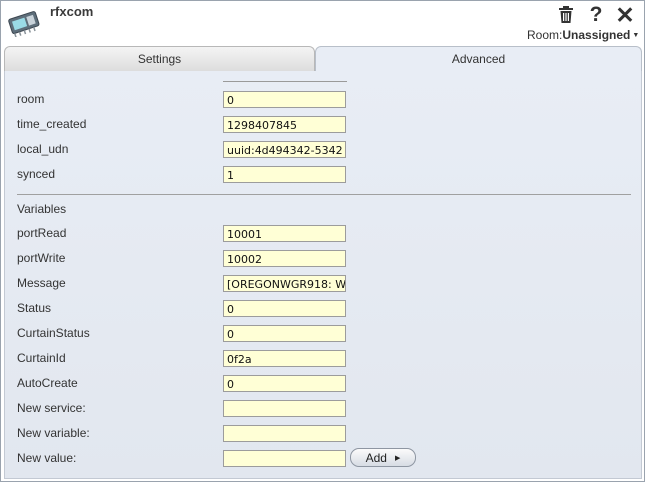  I want to click on trash-icon, so click(566, 14).